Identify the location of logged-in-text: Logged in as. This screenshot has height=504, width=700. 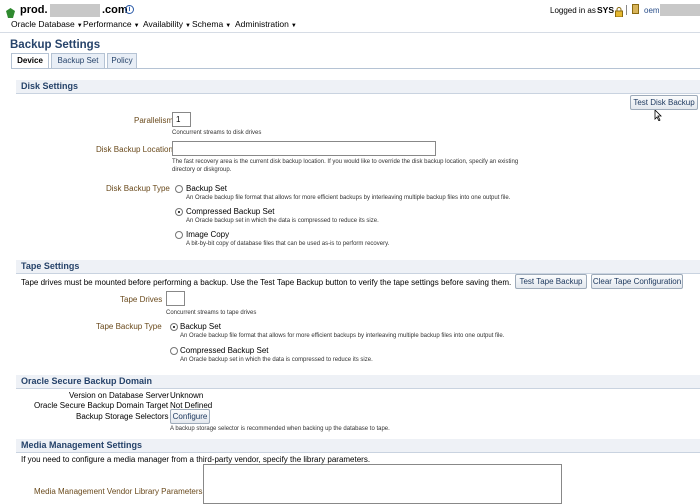
(573, 10).